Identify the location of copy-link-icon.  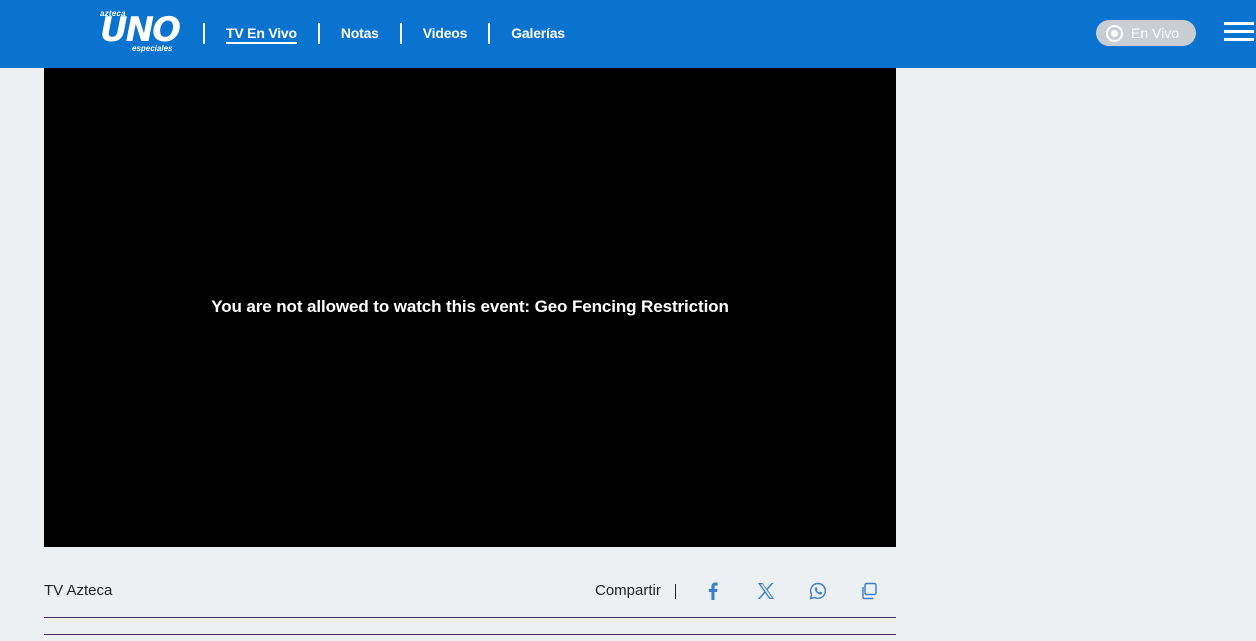
(869, 591).